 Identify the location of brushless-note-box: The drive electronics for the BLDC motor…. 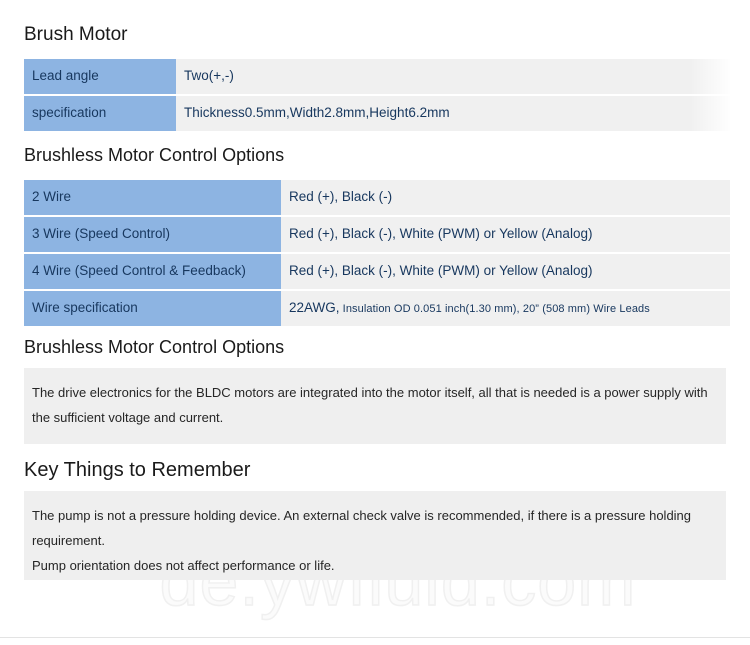
(375, 406).